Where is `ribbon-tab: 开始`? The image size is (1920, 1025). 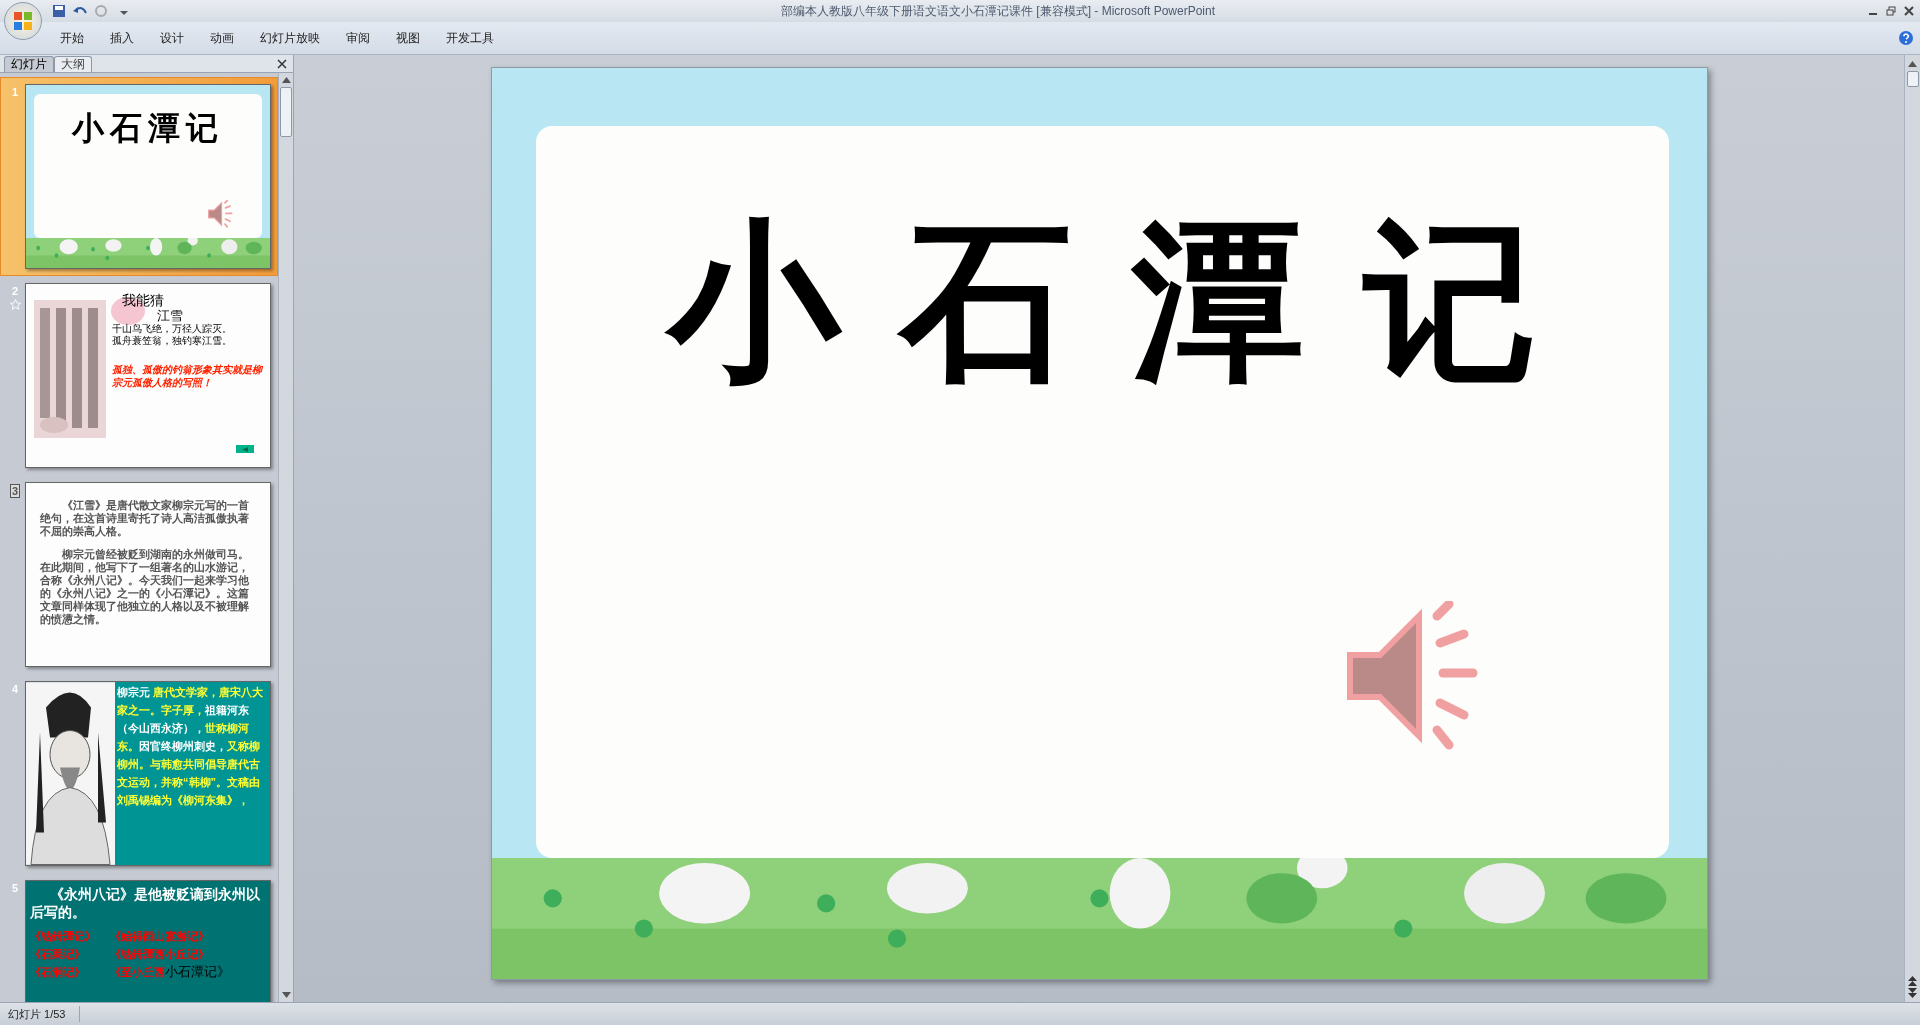
ribbon-tab: 开始 is located at coordinates (72, 38).